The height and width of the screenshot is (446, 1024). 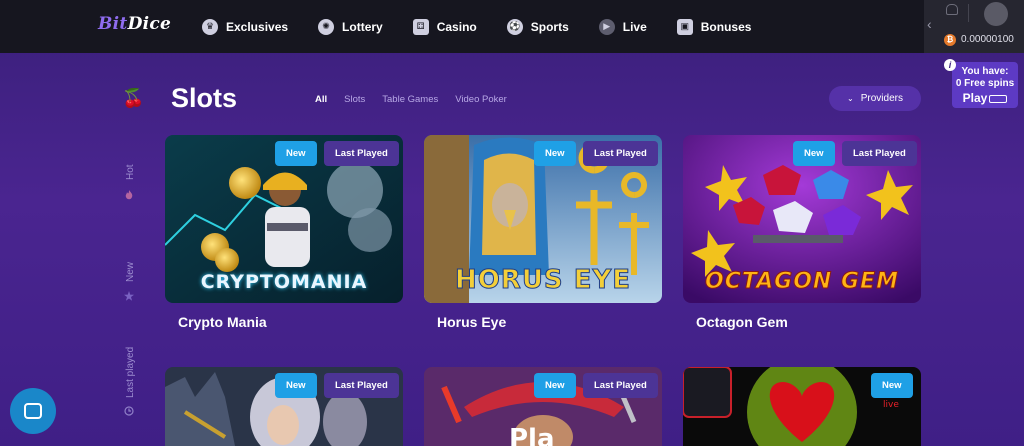 What do you see at coordinates (204, 98) in the screenshot?
I see `page-title: Slots` at bounding box center [204, 98].